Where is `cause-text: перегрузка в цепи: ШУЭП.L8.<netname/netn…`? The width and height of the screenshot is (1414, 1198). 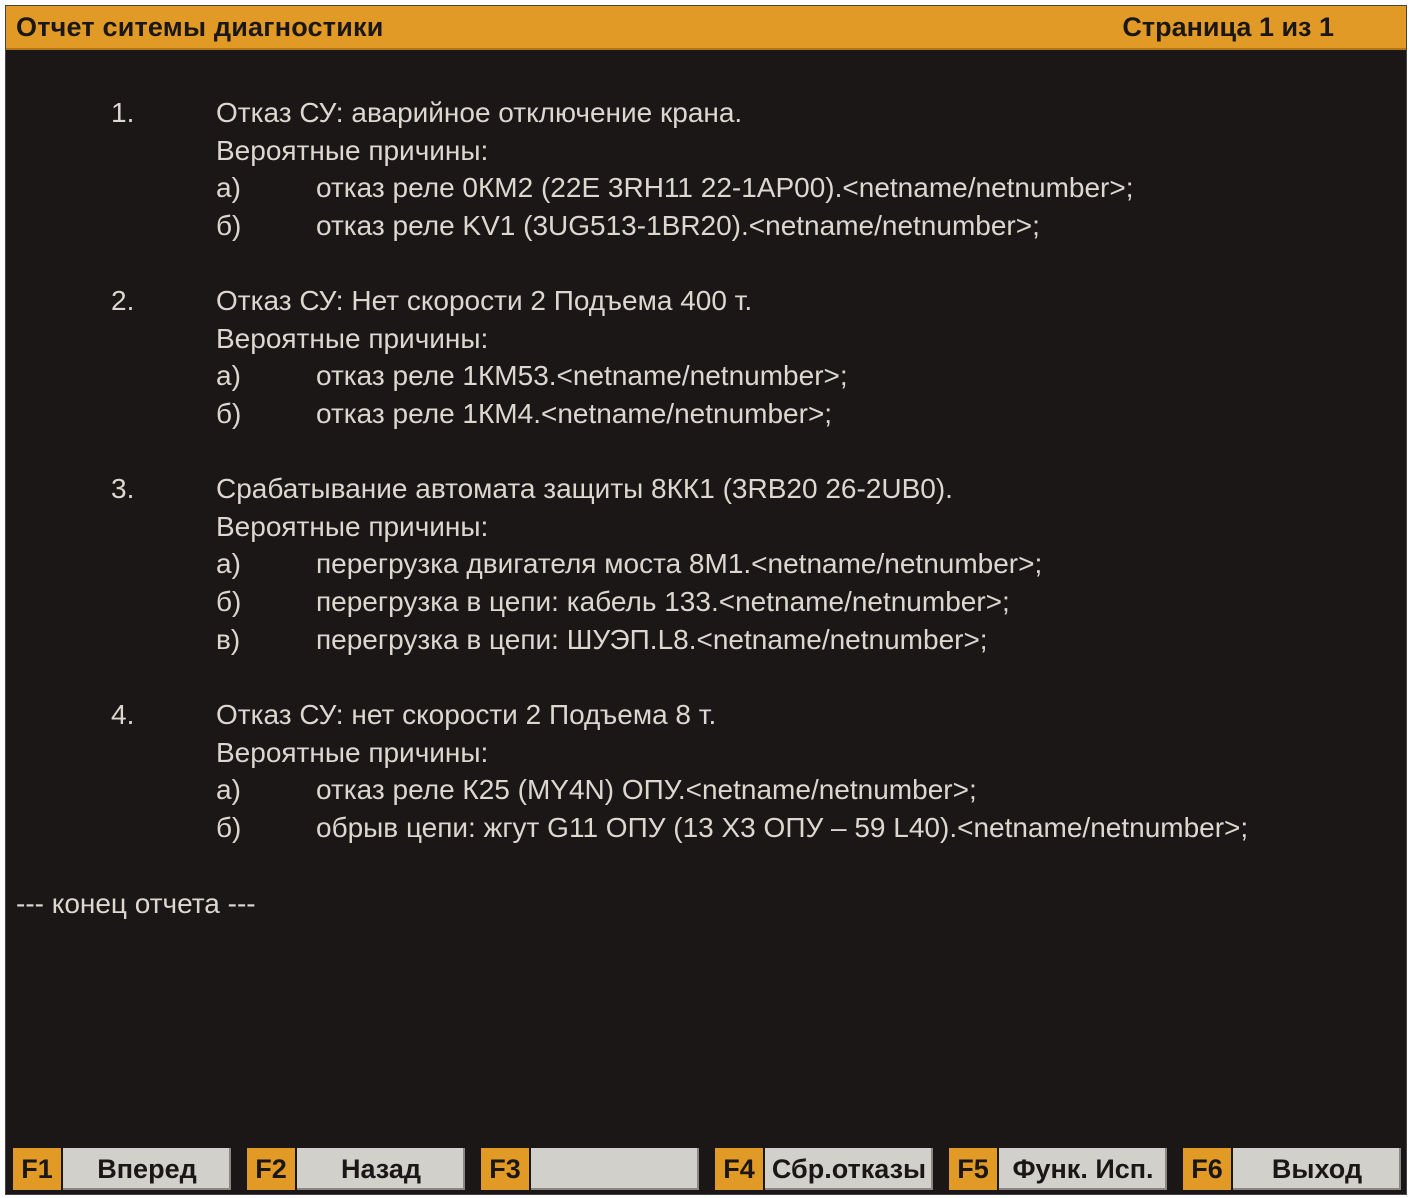 cause-text: перегрузка в цепи: ШУЭП.L8.<netname/netn… is located at coordinates (652, 639).